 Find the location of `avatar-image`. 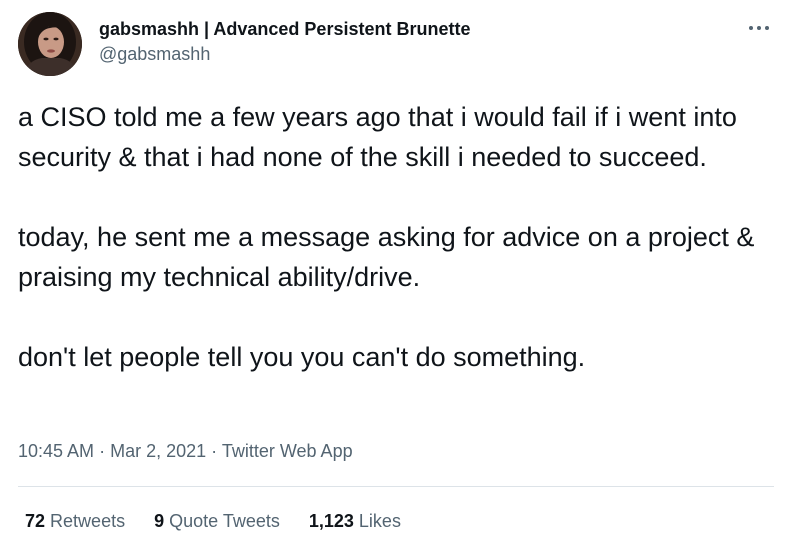

avatar-image is located at coordinates (50, 44).